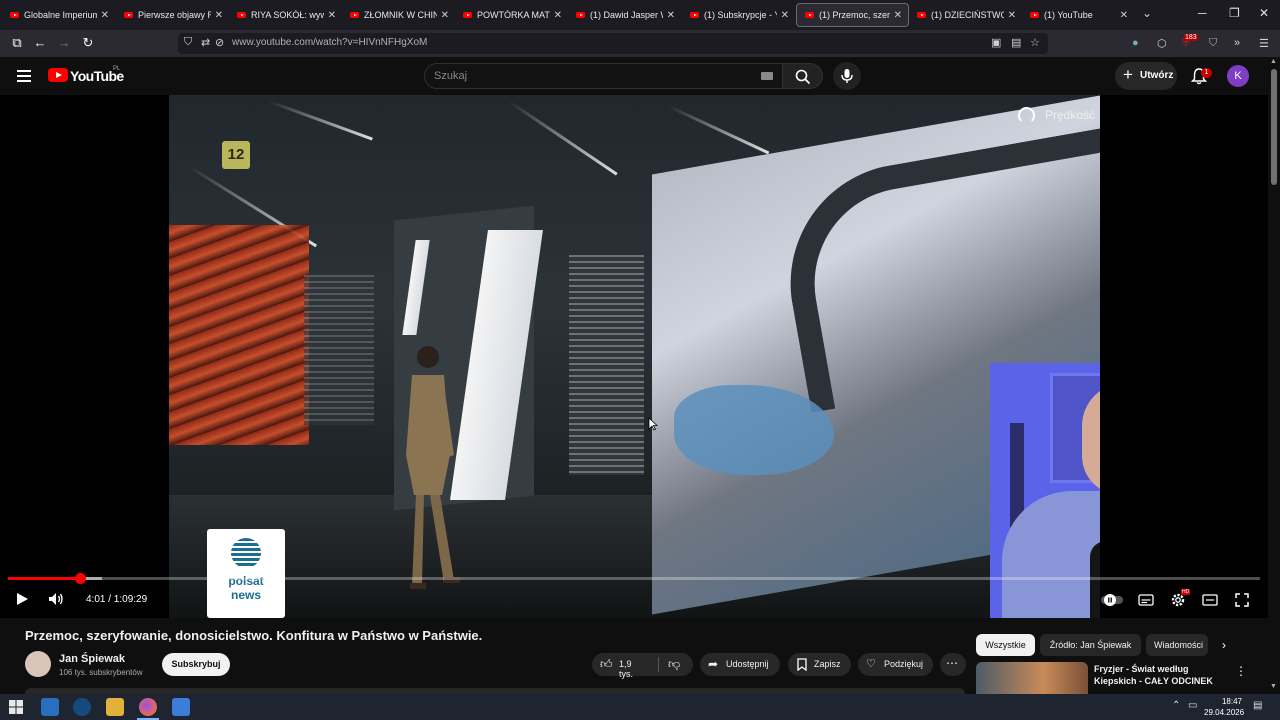 The height and width of the screenshot is (720, 1280). What do you see at coordinates (219, 42) in the screenshot?
I see `connection-icon: ⊘` at bounding box center [219, 42].